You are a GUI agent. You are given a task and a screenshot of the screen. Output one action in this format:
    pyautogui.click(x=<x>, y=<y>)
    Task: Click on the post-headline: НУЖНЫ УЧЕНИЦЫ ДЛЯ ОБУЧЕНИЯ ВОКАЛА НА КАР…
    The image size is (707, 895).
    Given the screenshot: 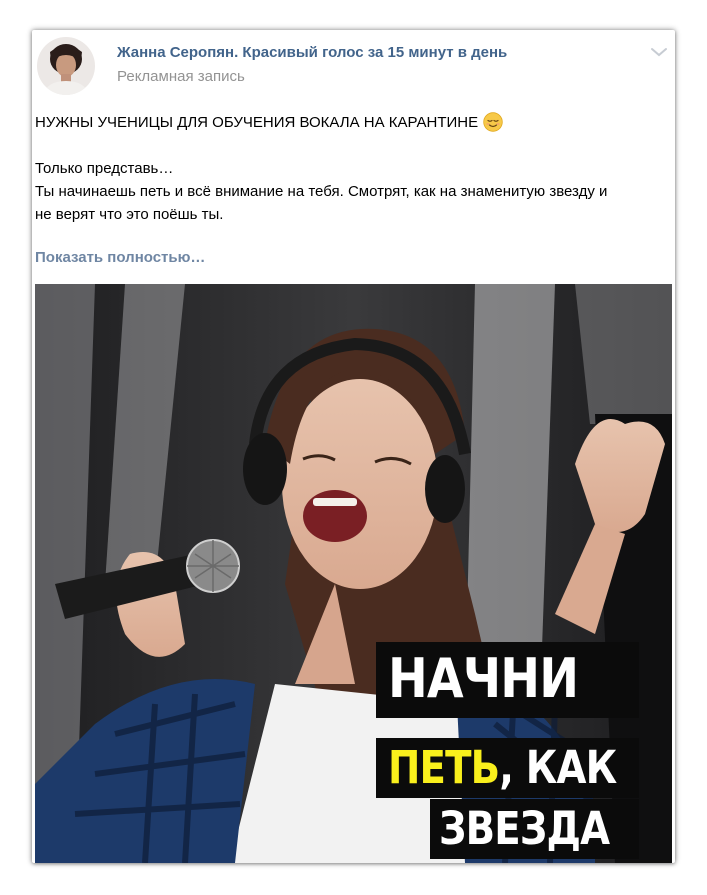 What is the action you would take?
    pyautogui.click(x=353, y=122)
    